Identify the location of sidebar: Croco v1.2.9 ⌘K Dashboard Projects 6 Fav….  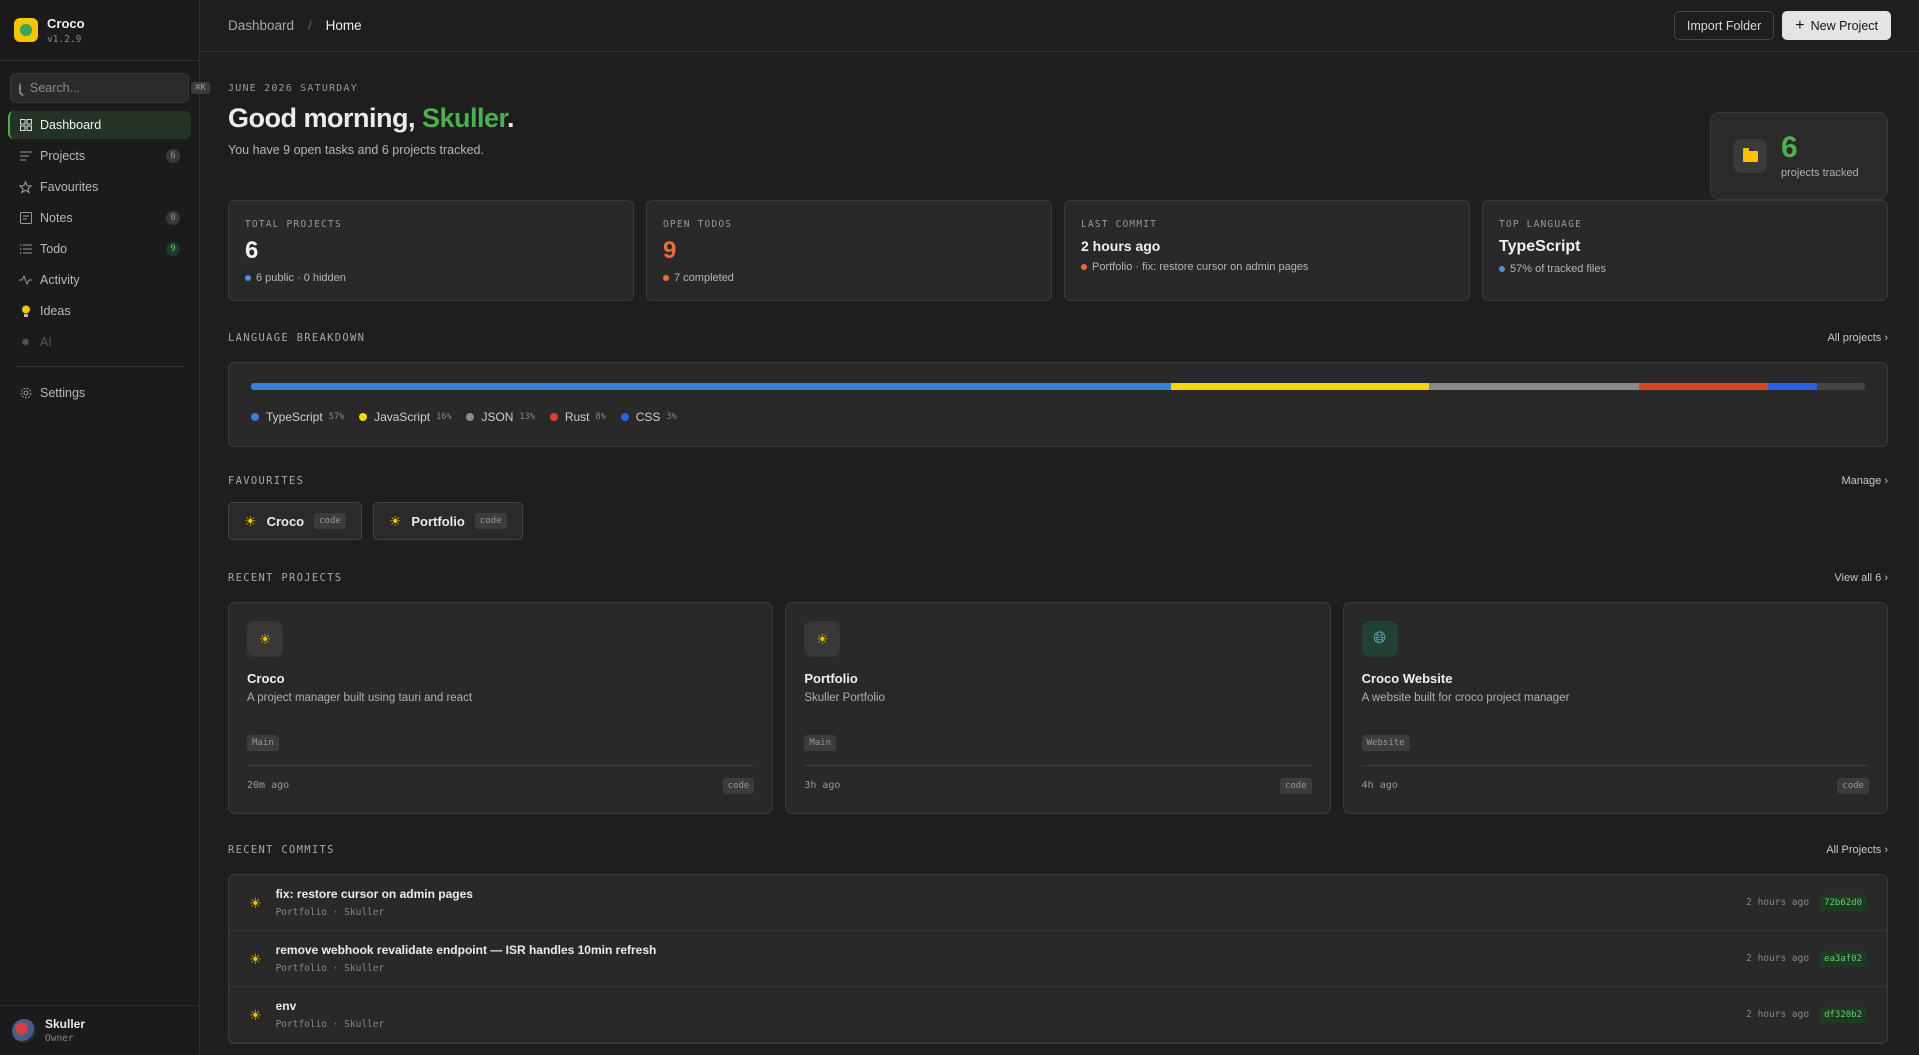
(105, 527).